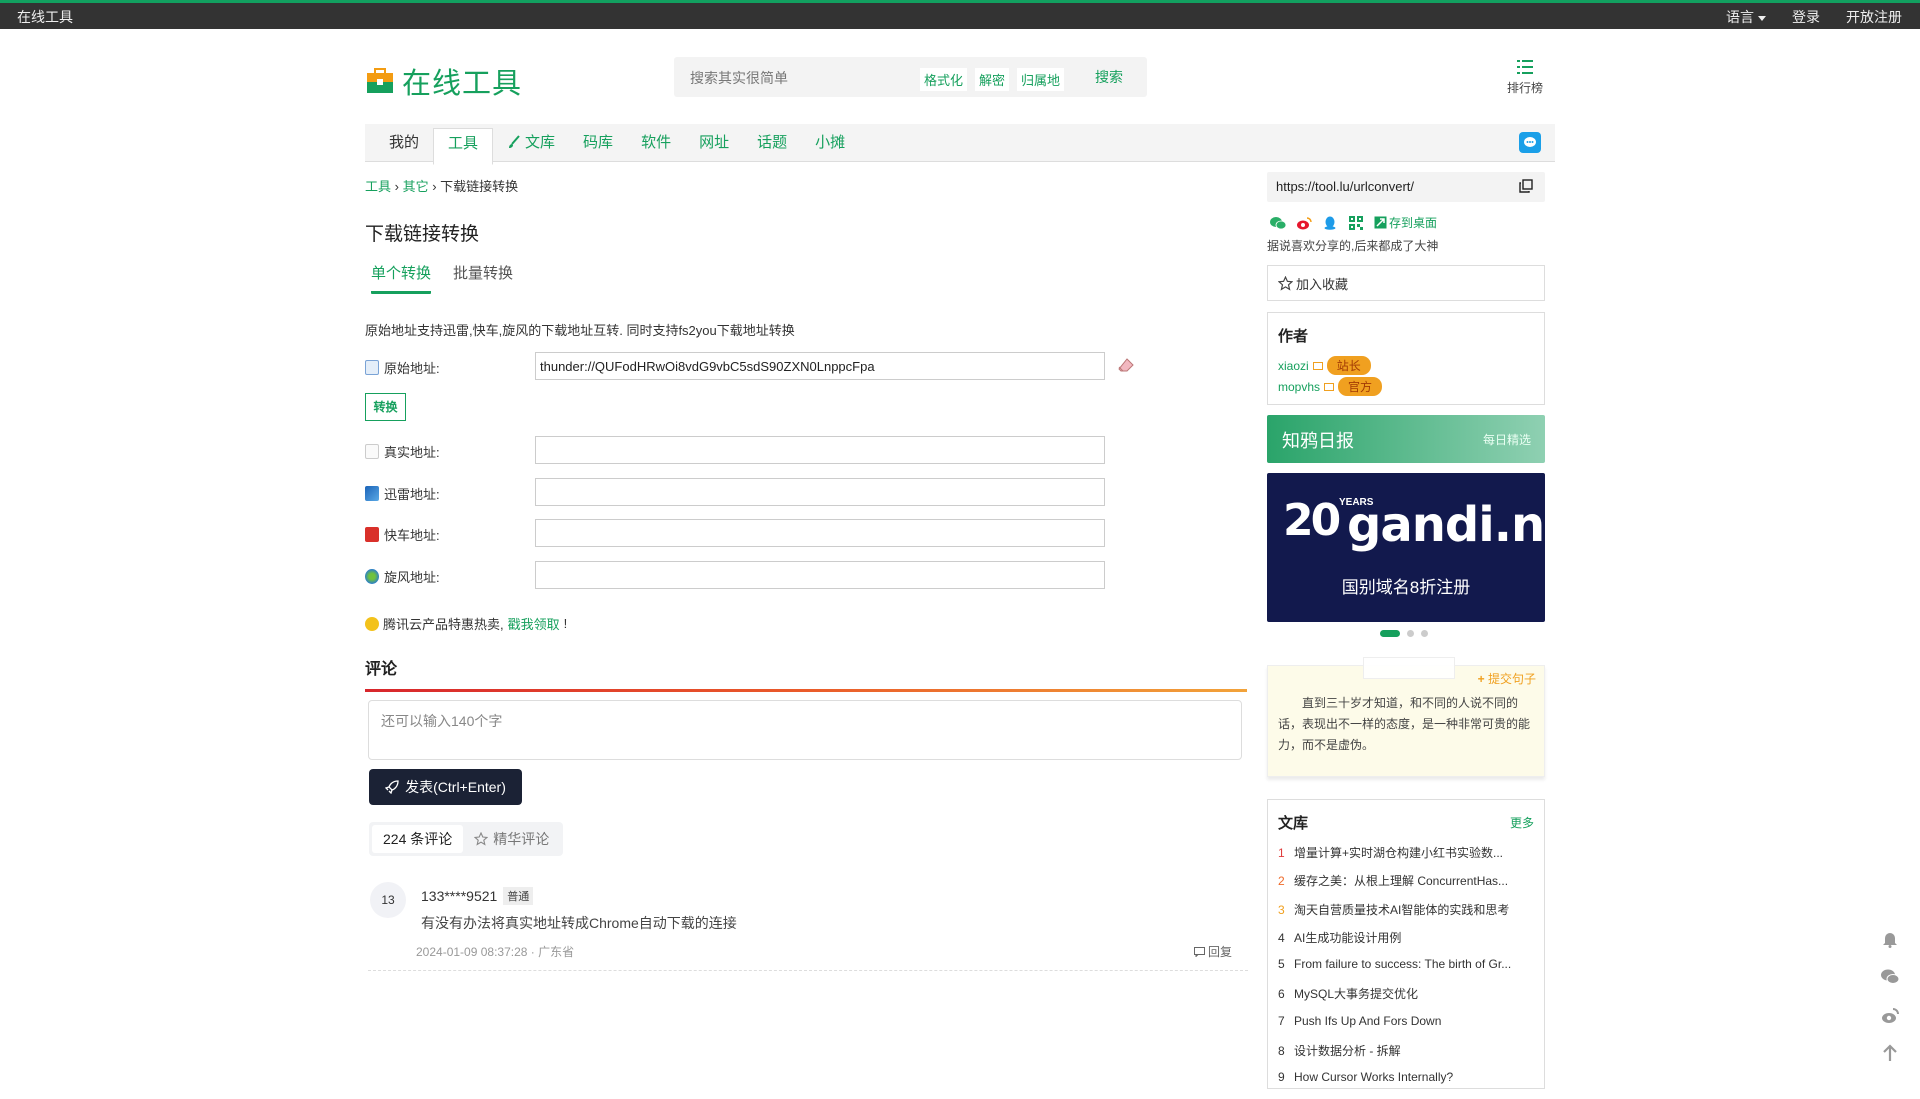 This screenshot has height=1099, width=1920. I want to click on list-item: 6 MySQL大事务提交优化, so click(1407, 999).